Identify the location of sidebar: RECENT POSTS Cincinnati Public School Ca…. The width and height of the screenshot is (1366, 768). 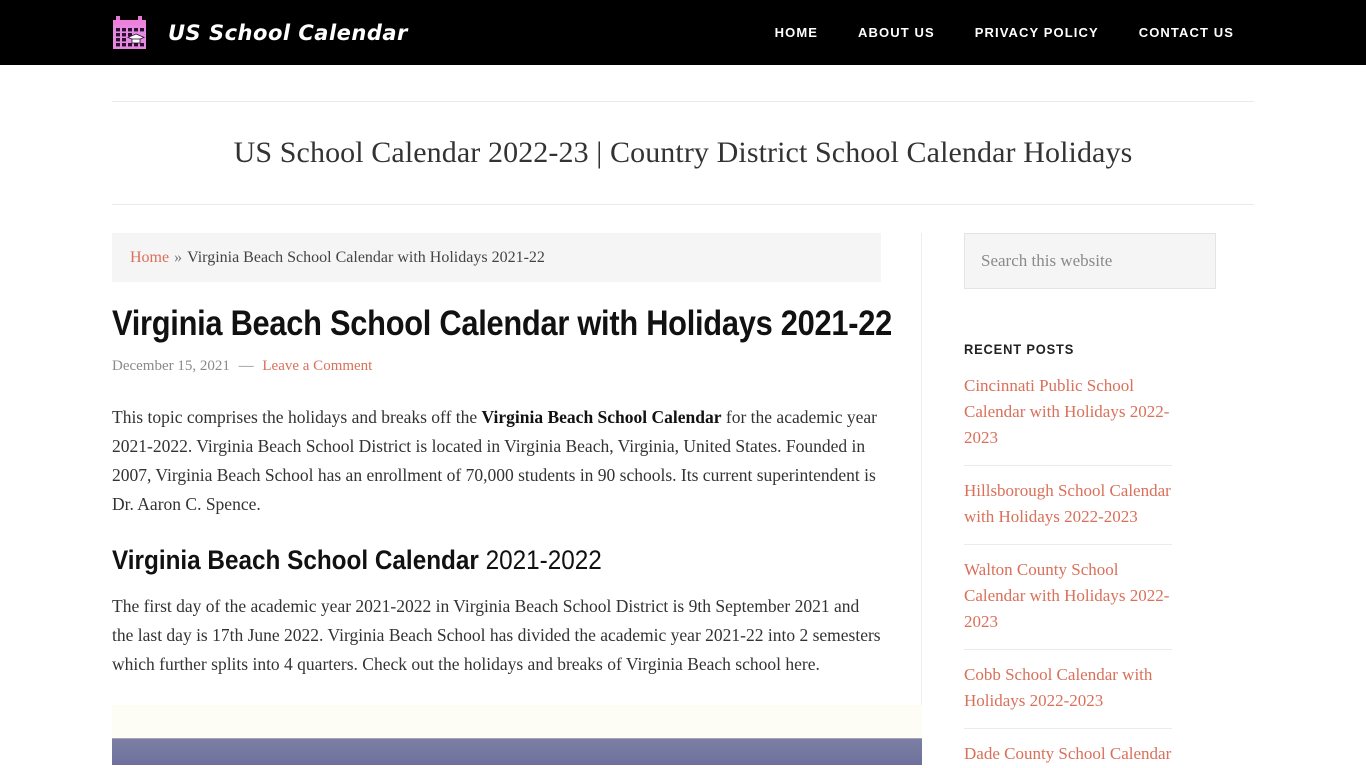
(1069, 498).